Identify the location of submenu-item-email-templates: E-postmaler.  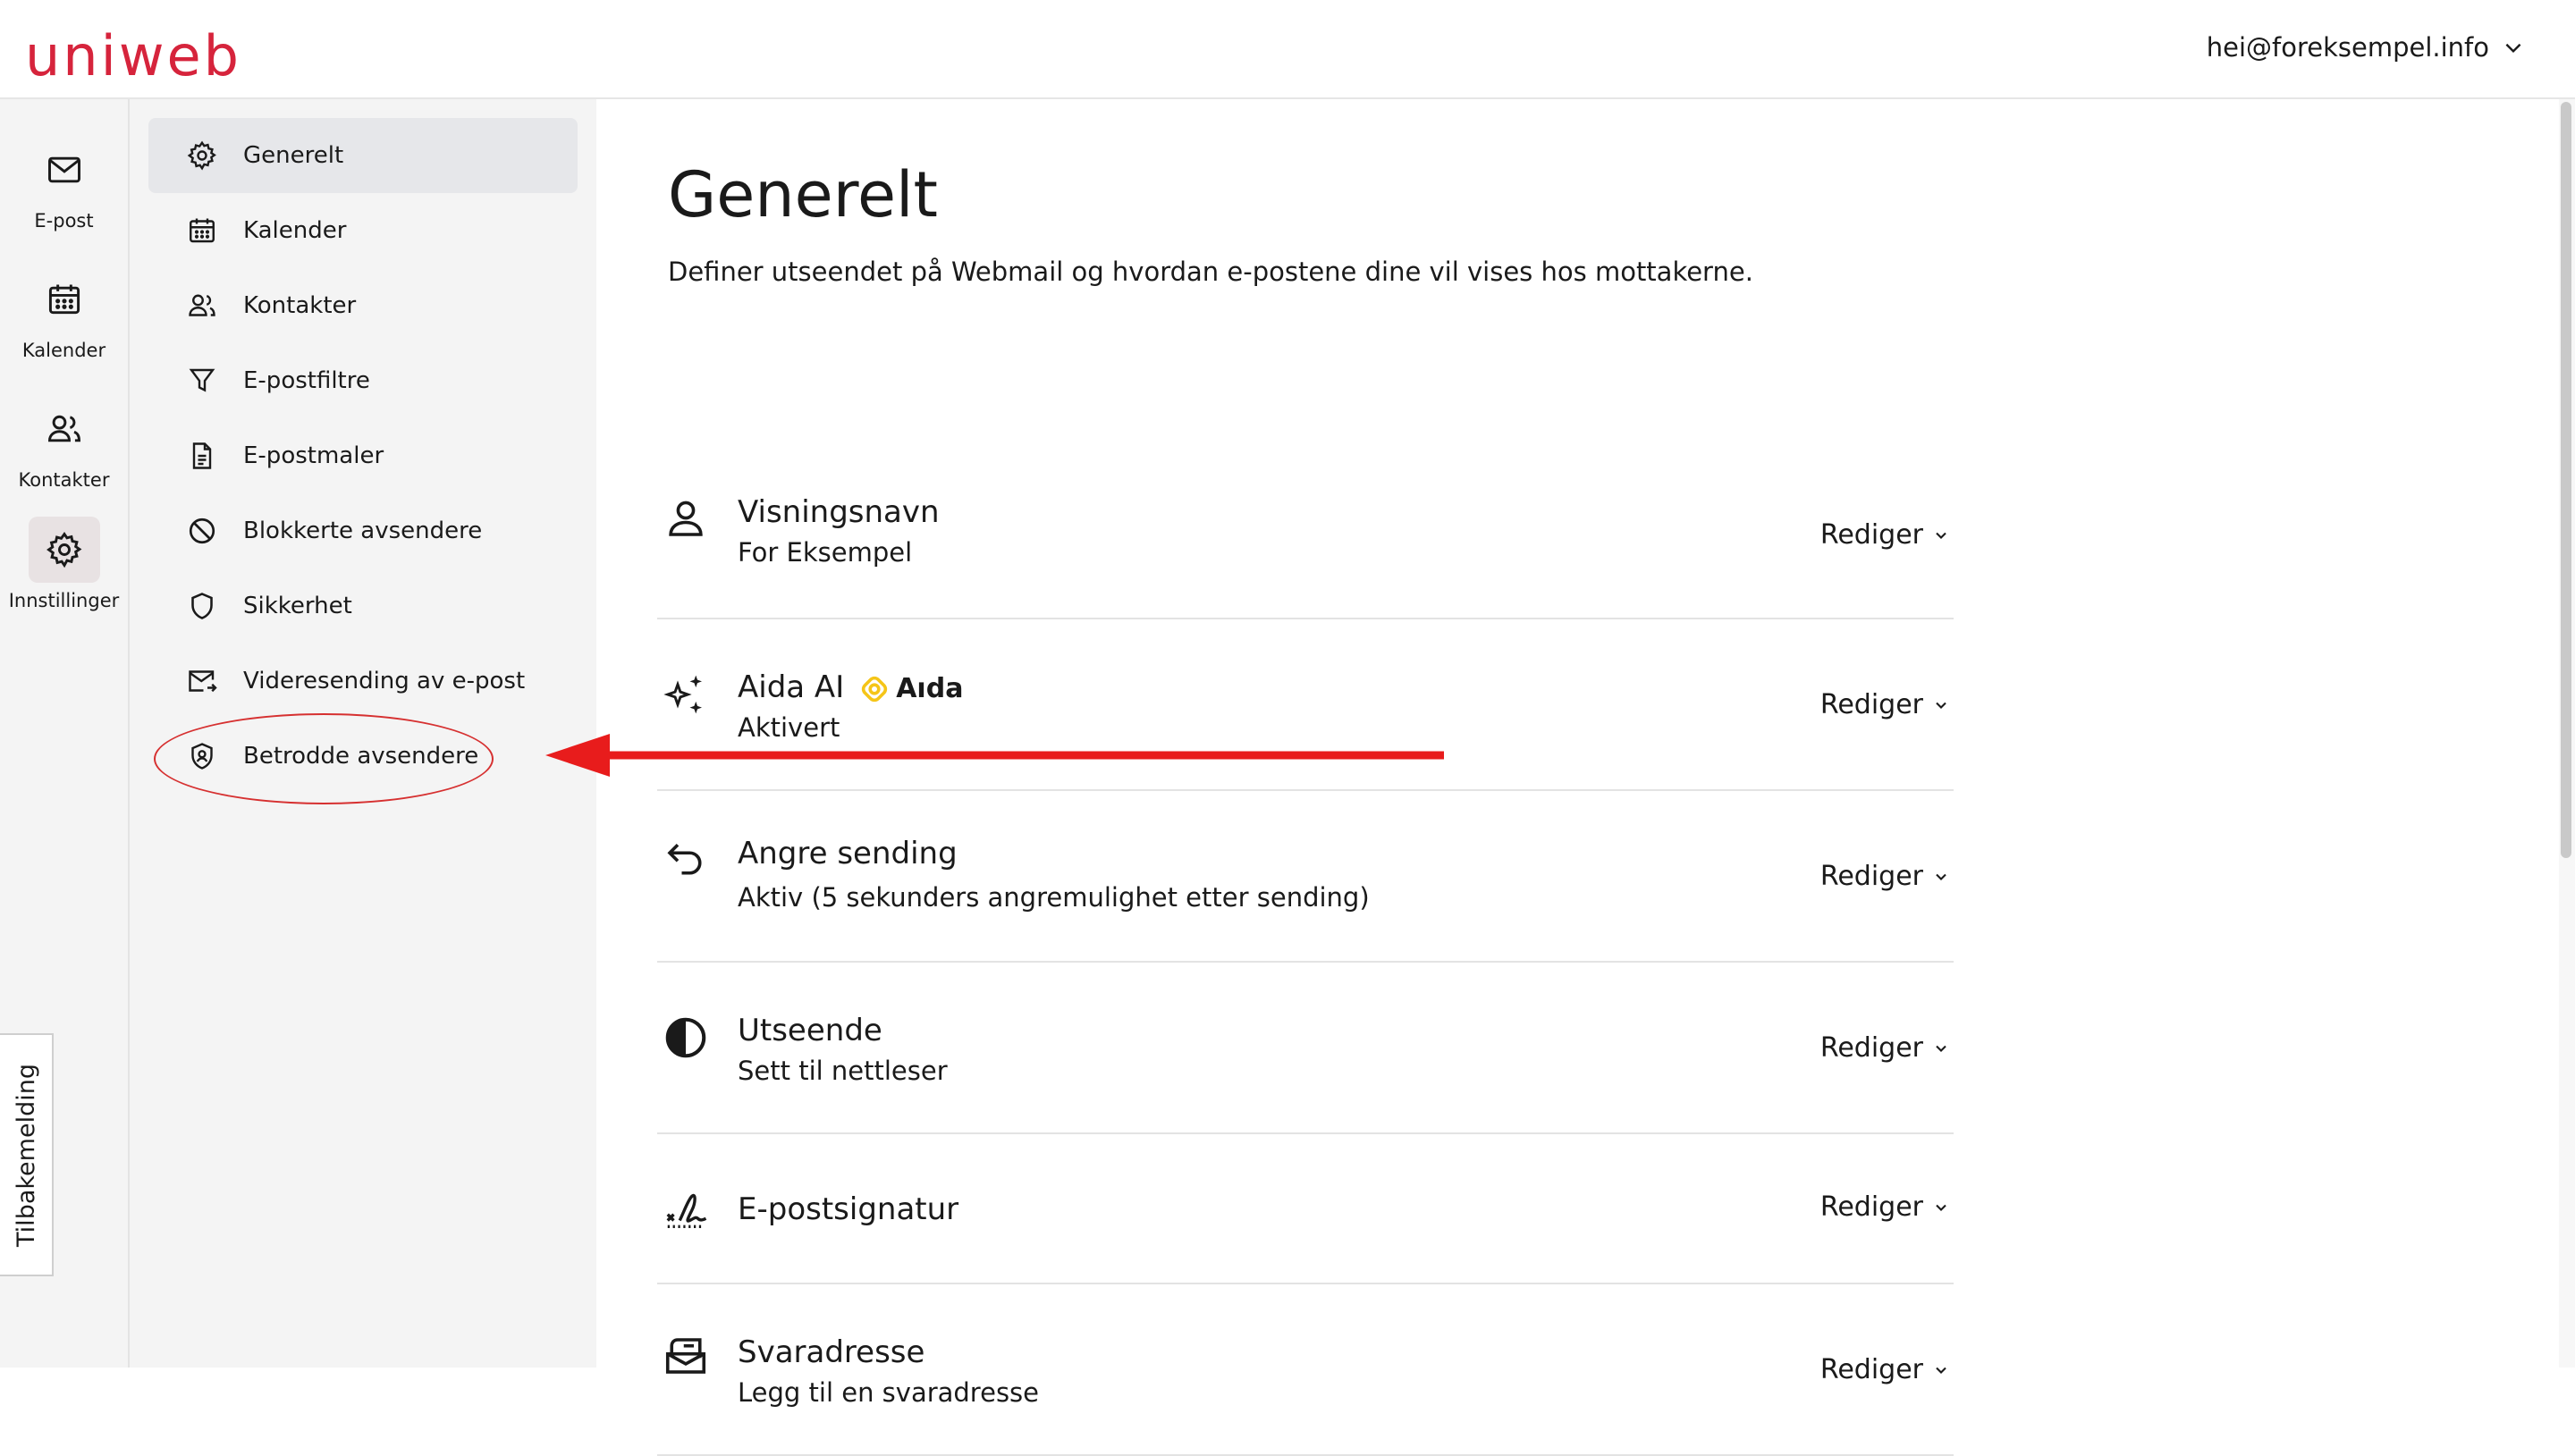
(363, 455).